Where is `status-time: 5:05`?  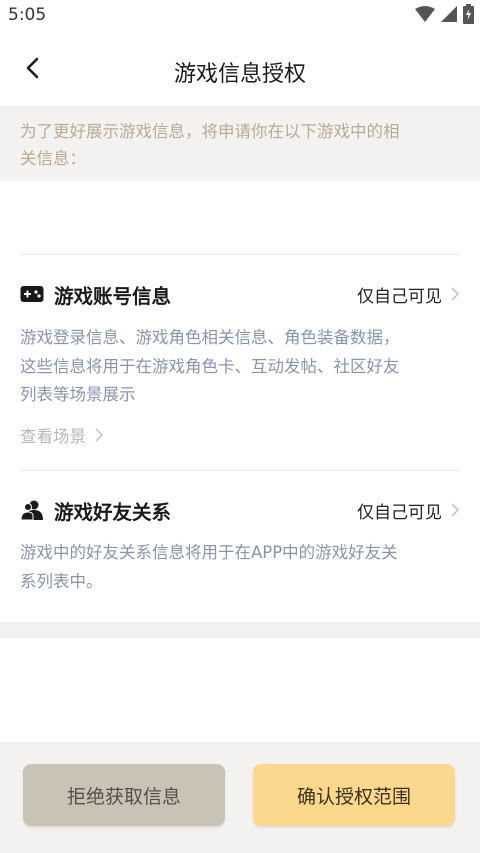 status-time: 5:05 is located at coordinates (27, 15).